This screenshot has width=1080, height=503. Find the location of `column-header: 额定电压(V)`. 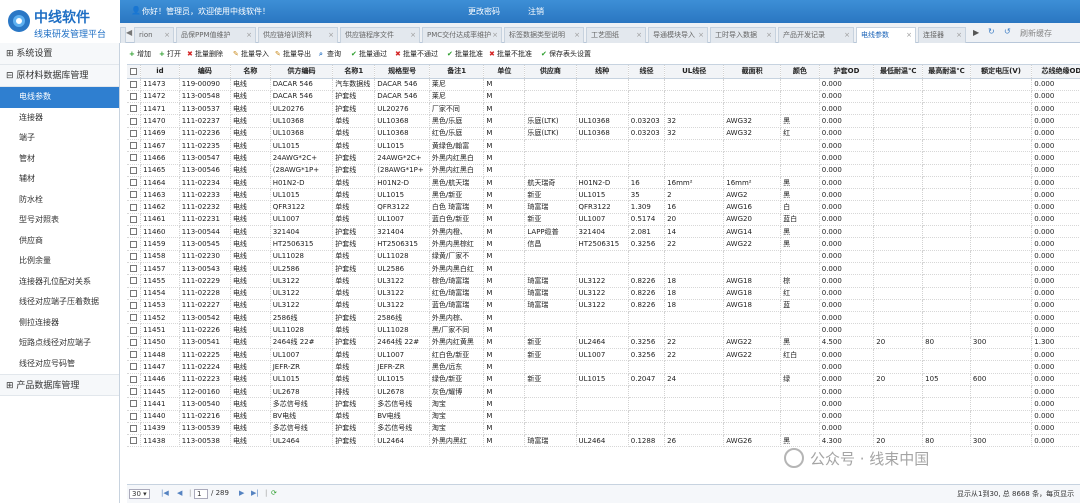

column-header: 额定电压(V) is located at coordinates (1001, 72).